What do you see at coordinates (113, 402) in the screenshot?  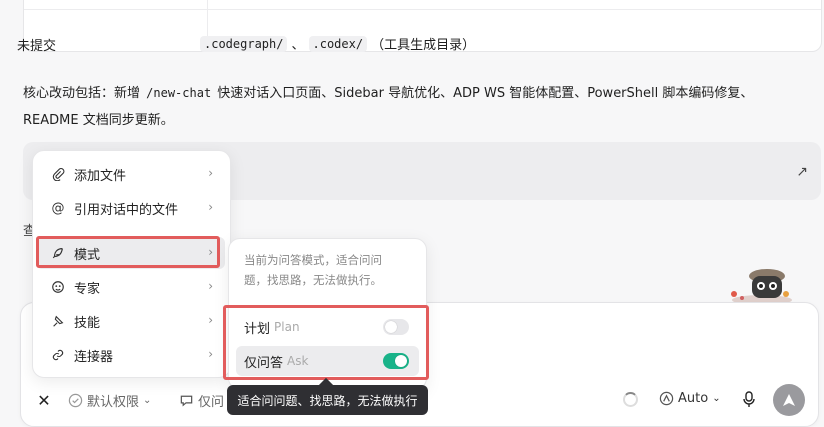 I see `permission-label: 默认权限` at bounding box center [113, 402].